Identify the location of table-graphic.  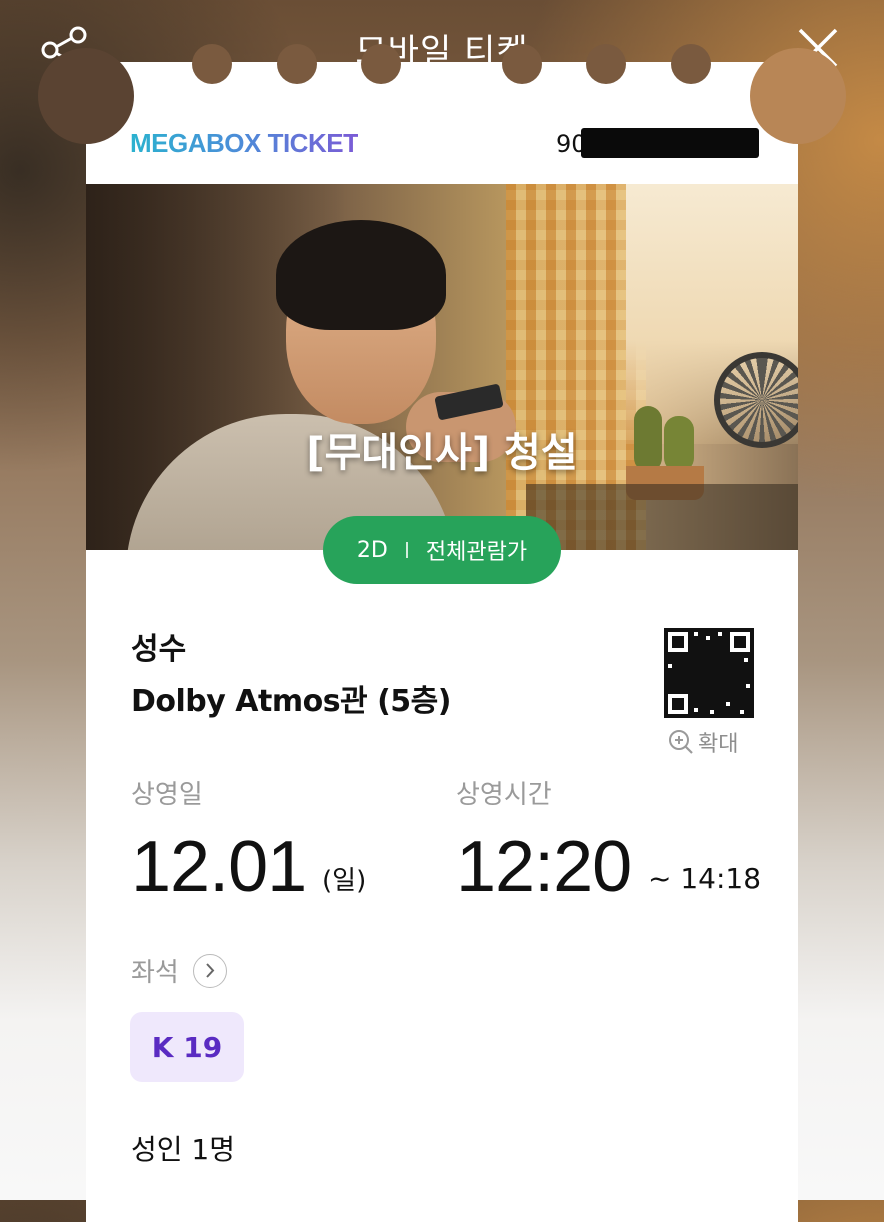
(662, 517).